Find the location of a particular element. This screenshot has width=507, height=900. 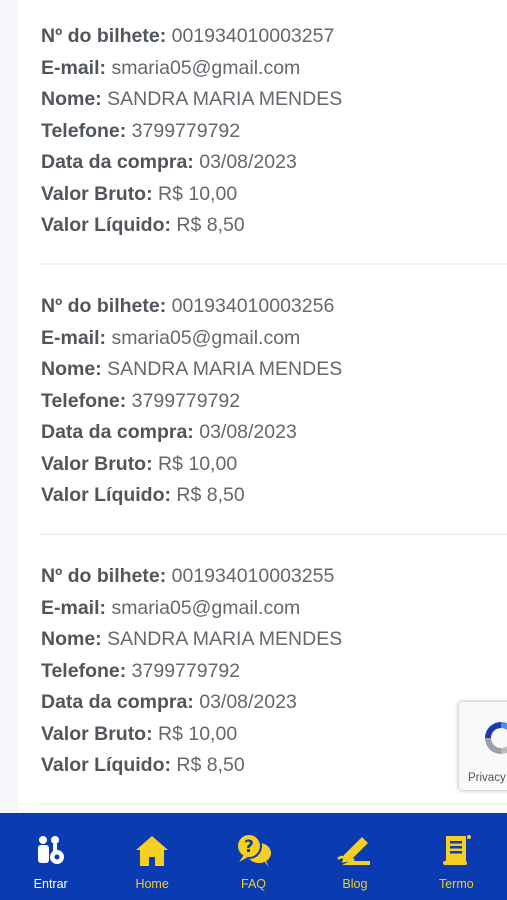

pencil-write-icon is located at coordinates (353, 851).